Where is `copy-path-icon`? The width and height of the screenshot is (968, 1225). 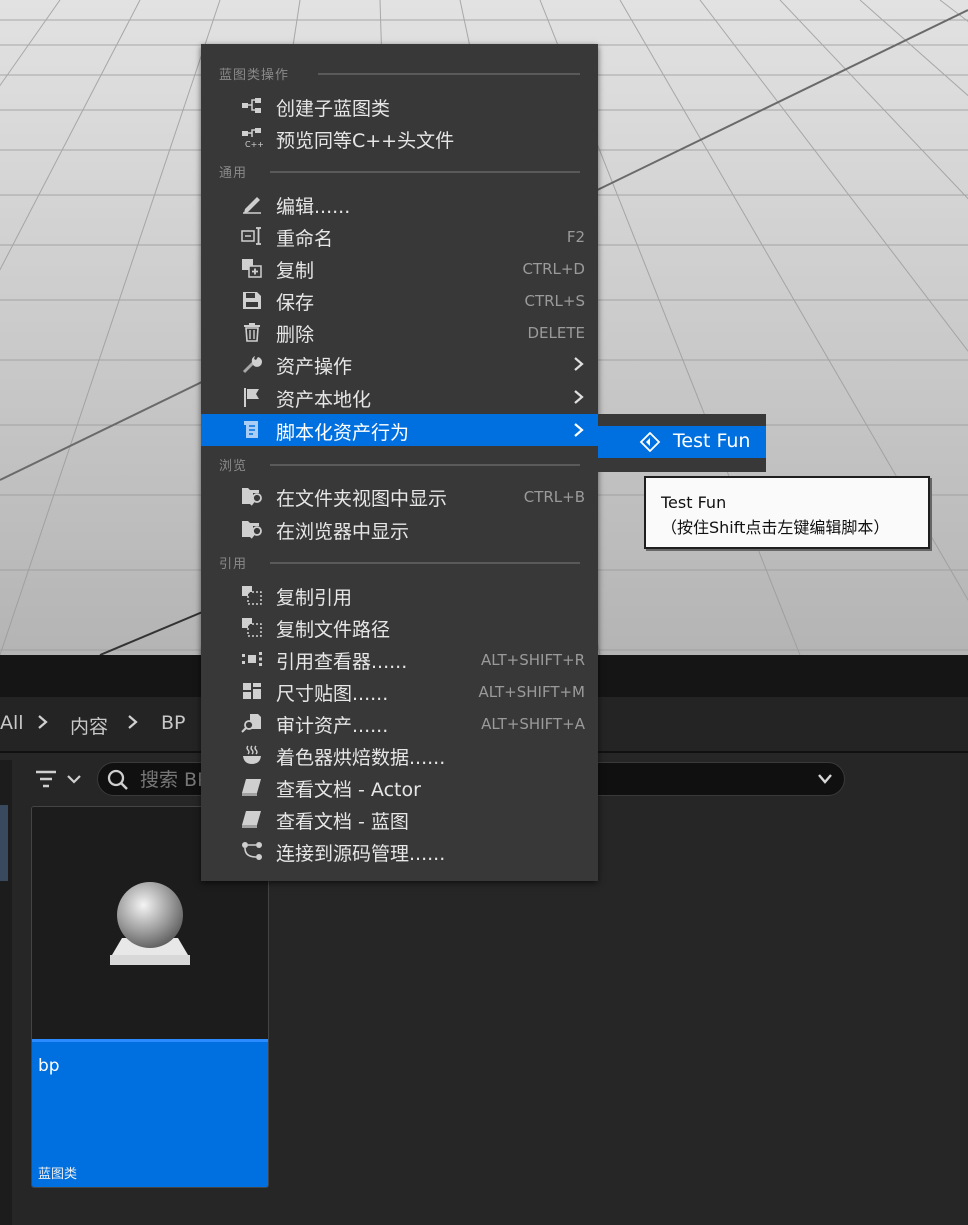 copy-path-icon is located at coordinates (252, 627).